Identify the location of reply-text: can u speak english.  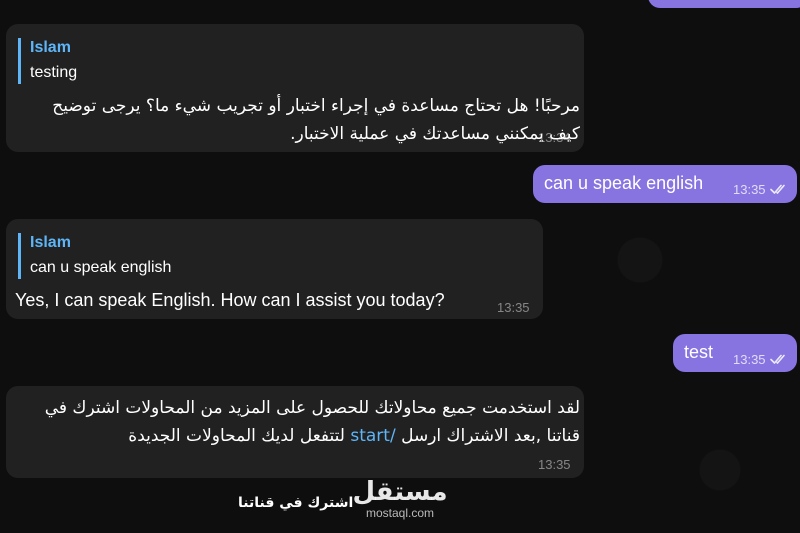
(101, 267).